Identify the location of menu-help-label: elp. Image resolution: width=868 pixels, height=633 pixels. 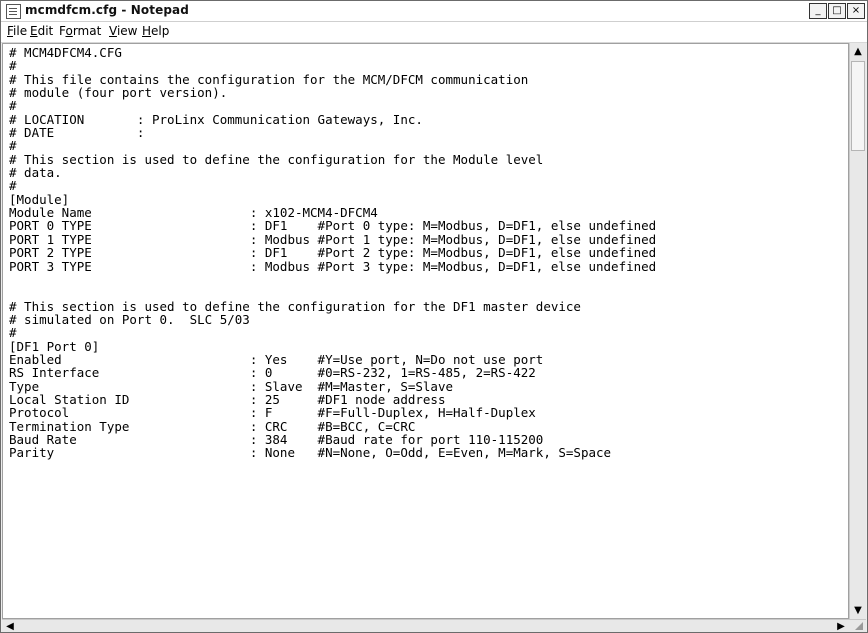
(160, 31).